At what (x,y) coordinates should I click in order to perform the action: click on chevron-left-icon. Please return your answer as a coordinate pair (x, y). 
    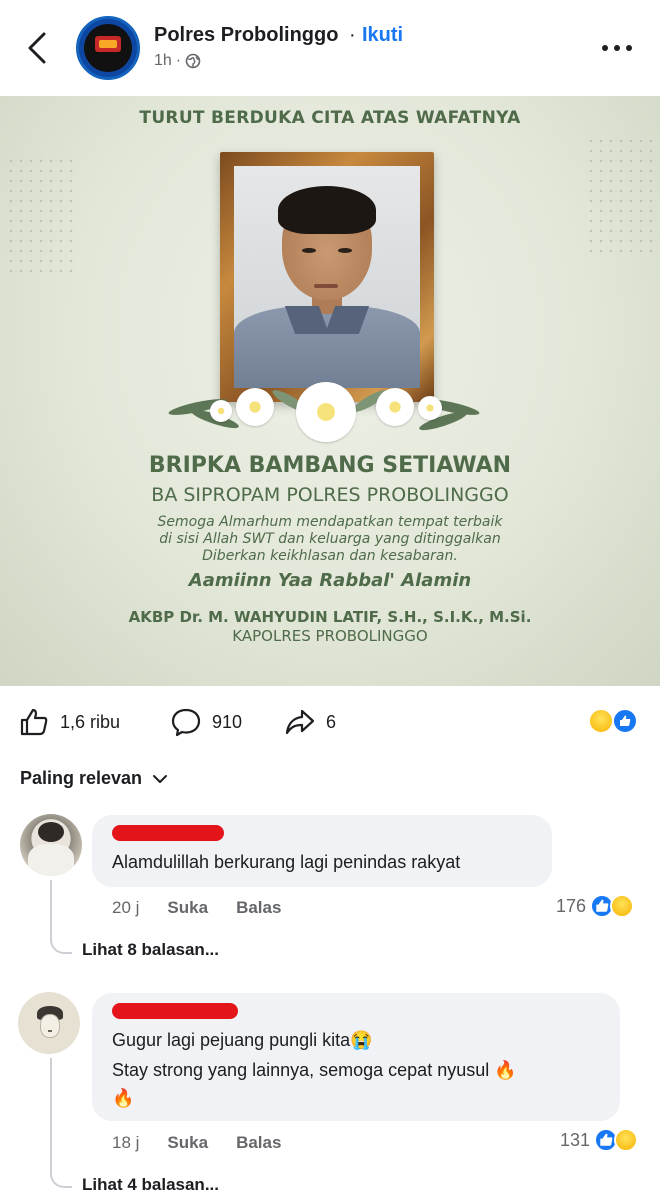
    Looking at the image, I should click on (37, 48).